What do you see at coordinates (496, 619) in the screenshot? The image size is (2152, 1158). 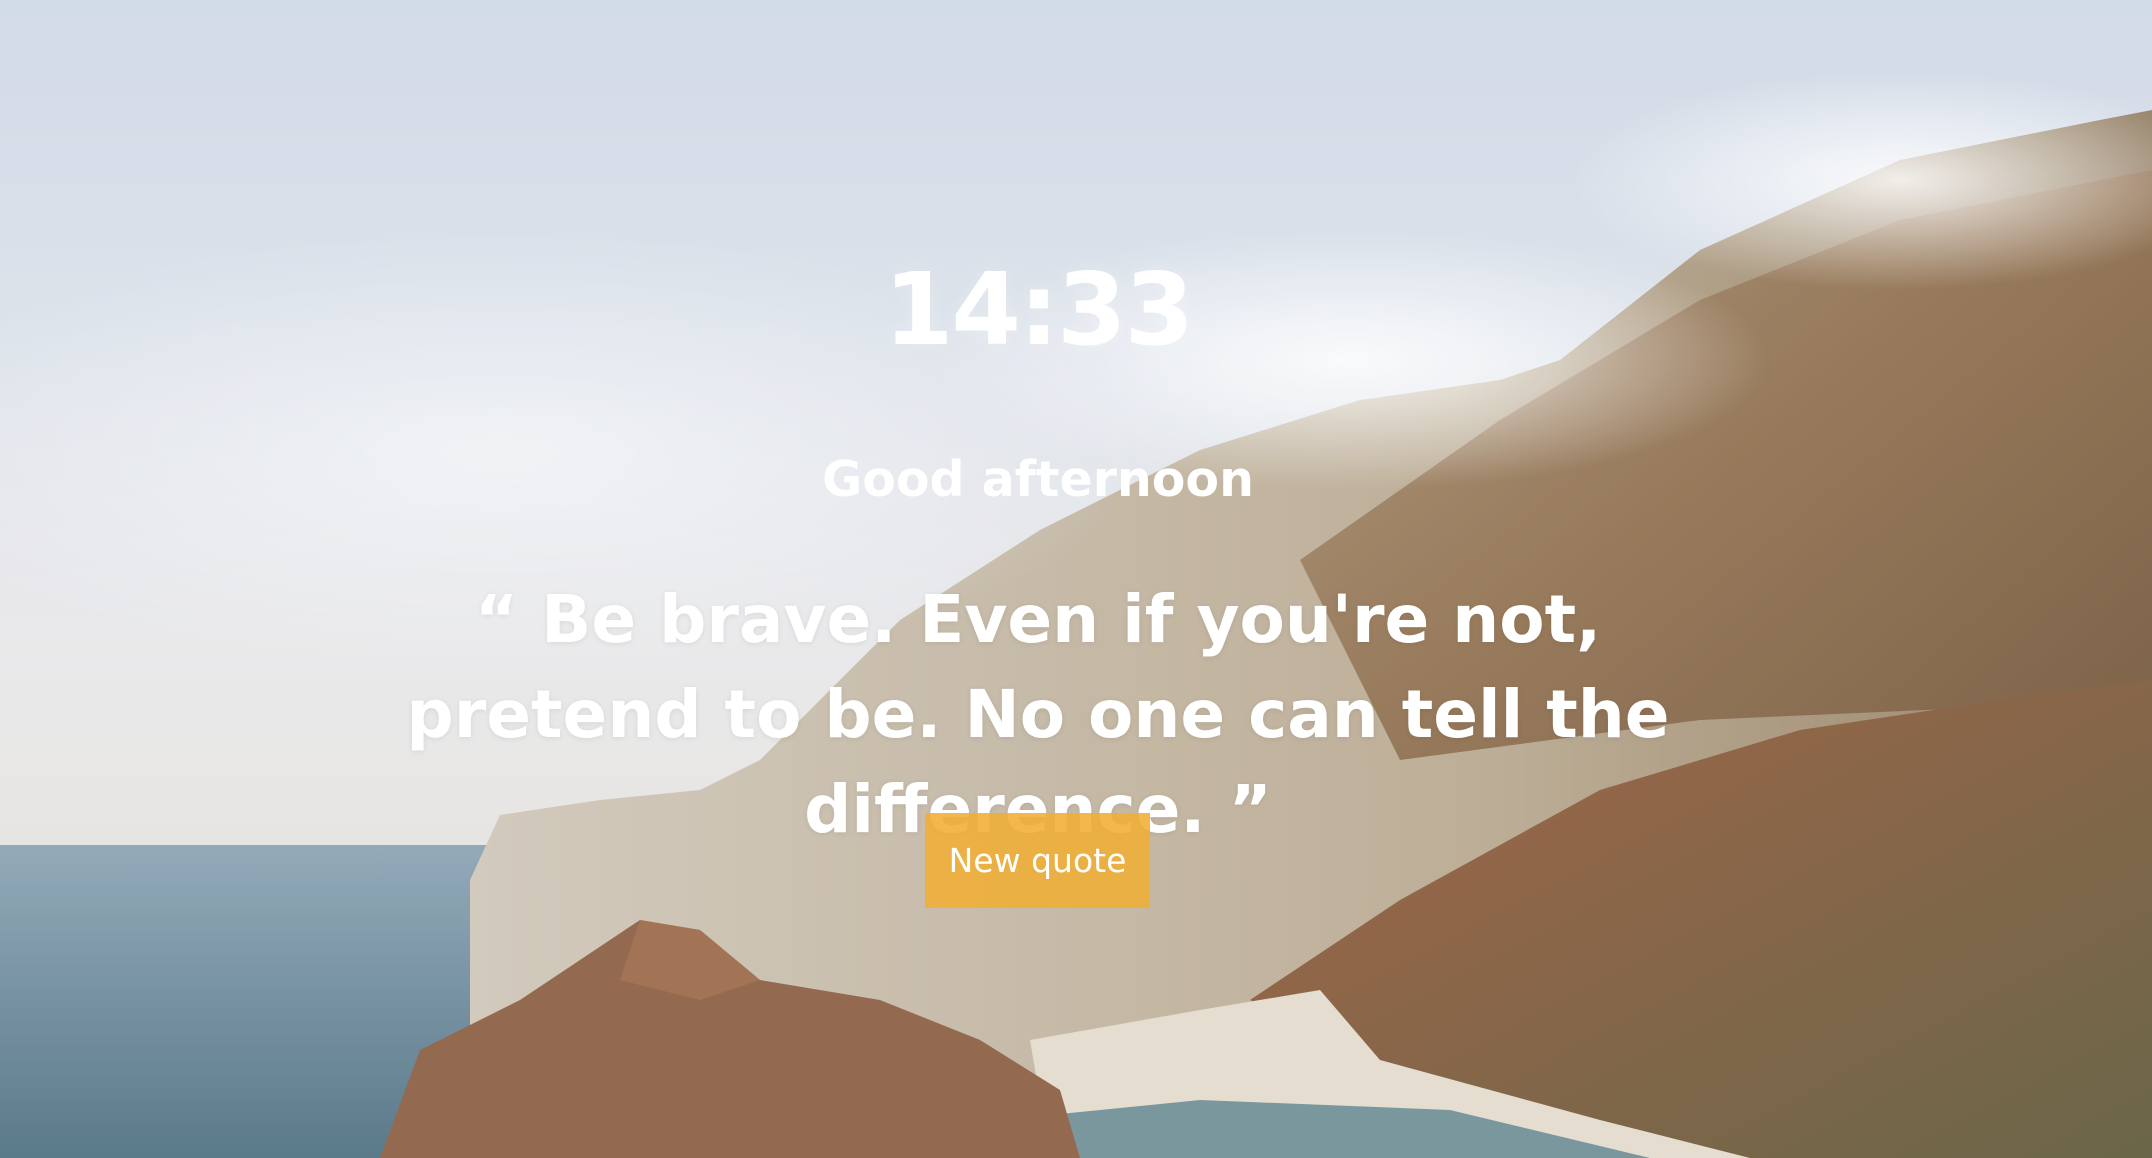 I see `quote-open-mark: “` at bounding box center [496, 619].